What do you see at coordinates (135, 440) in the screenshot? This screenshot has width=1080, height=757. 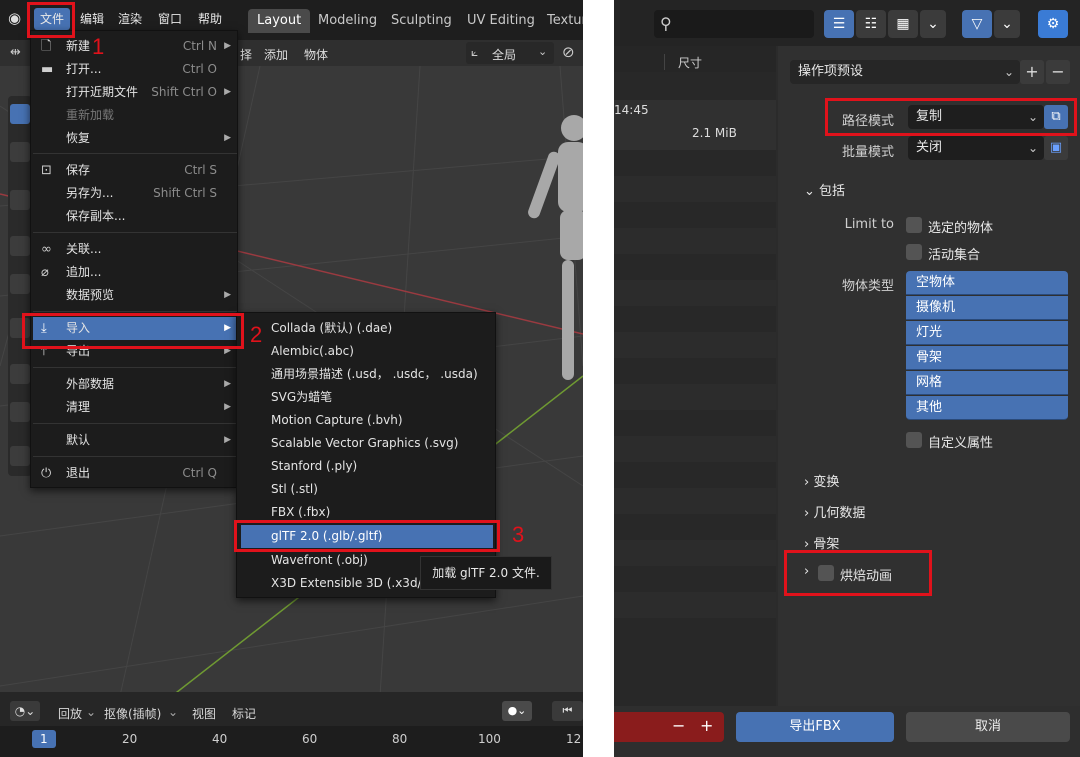 I see `menu-item-defaults: 默认 ▶` at bounding box center [135, 440].